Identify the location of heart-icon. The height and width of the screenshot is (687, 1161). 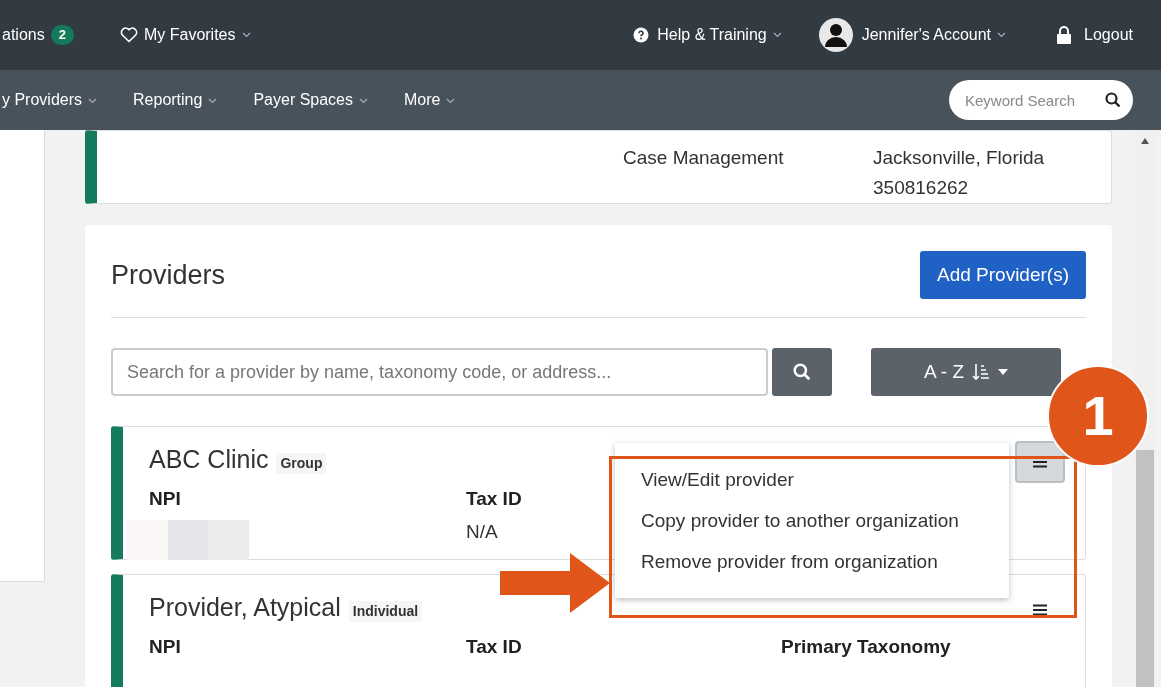
(128, 35).